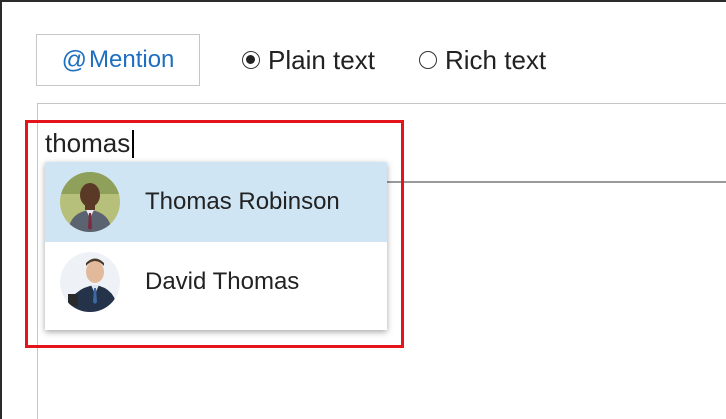 The height and width of the screenshot is (419, 726). Describe the element at coordinates (251, 60) in the screenshot. I see `radio-button-checked-icon` at that location.